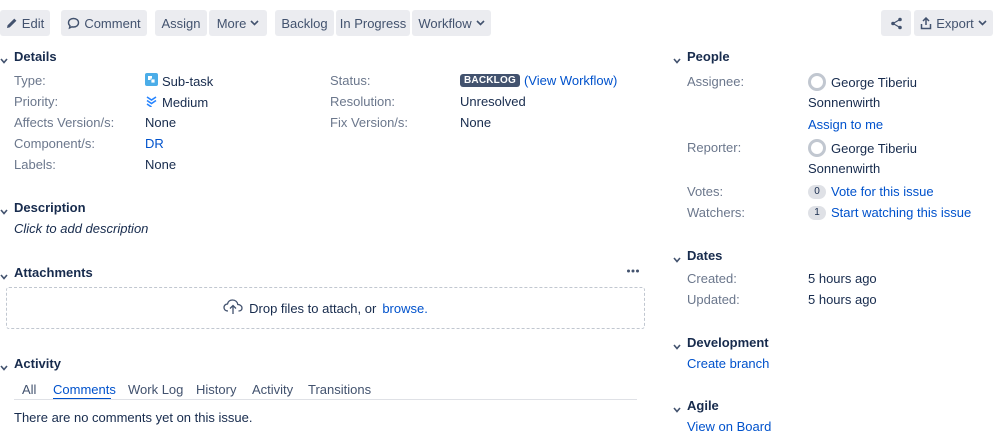 Image resolution: width=998 pixels, height=444 pixels. What do you see at coordinates (451, 23) in the screenshot?
I see `workflow-button: Workflow` at bounding box center [451, 23].